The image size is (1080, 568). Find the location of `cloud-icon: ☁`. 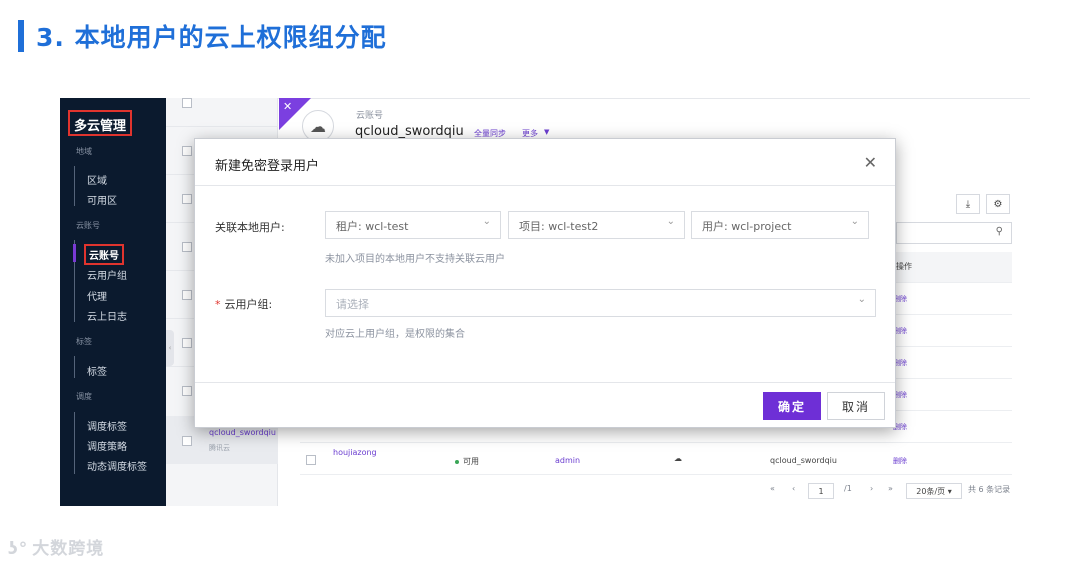

cloud-icon: ☁ is located at coordinates (678, 458).